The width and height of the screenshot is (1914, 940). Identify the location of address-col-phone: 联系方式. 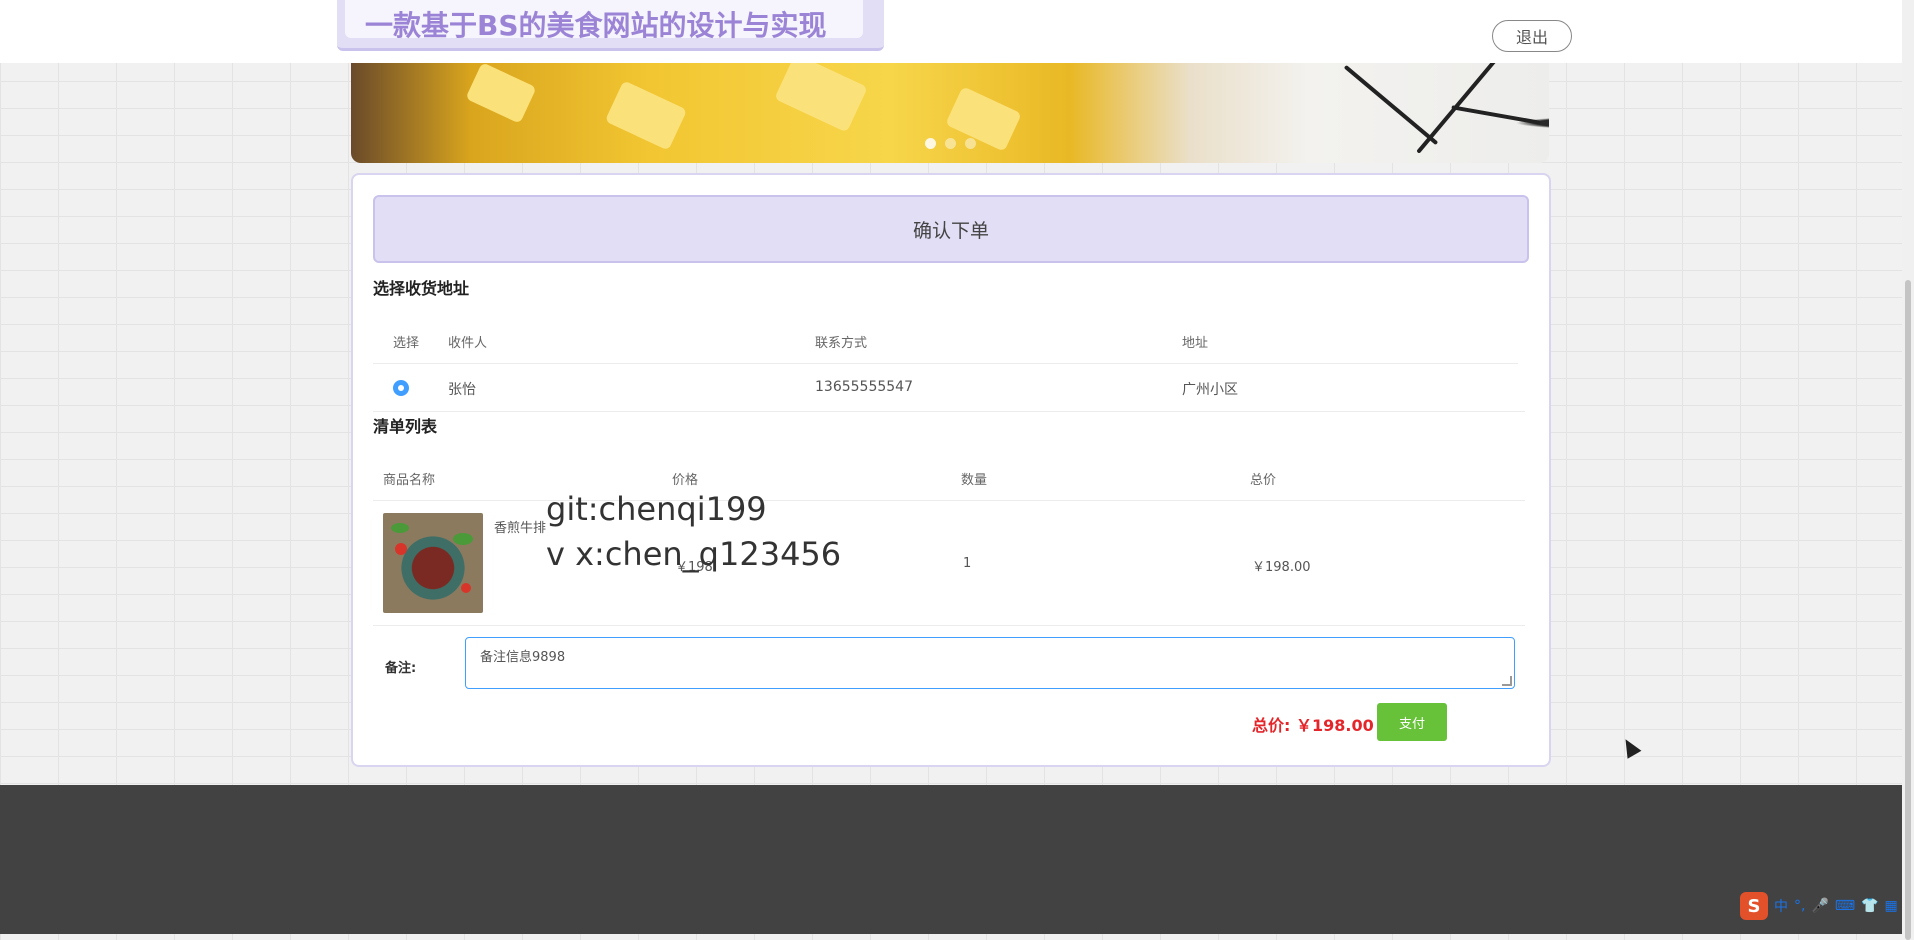
(841, 343).